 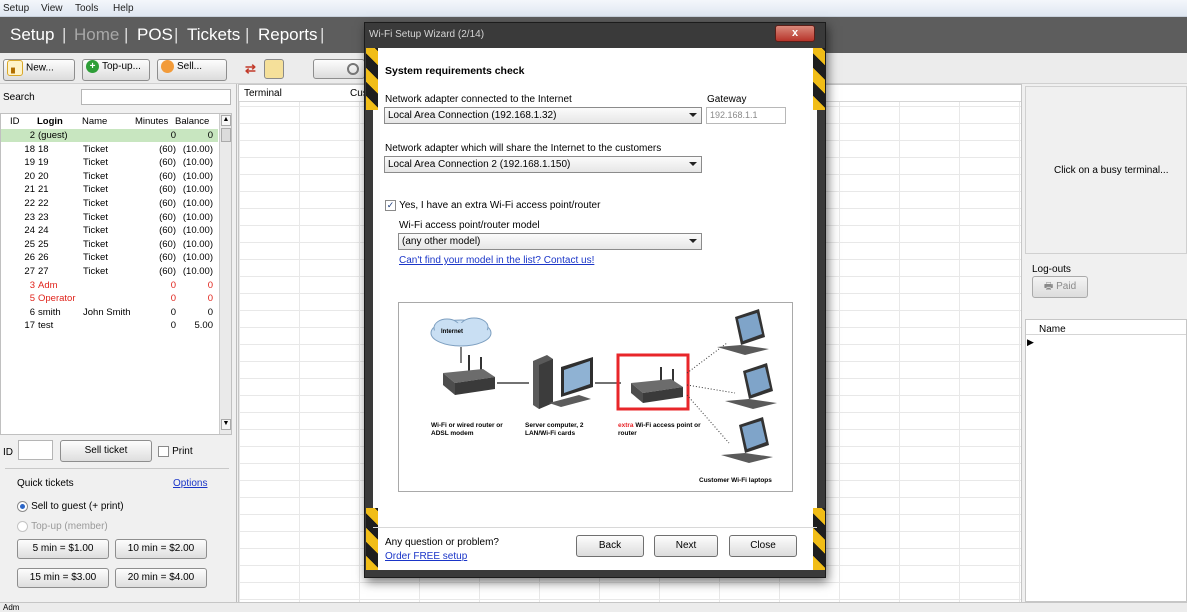 I want to click on dialog-footer-divider, so click(x=595, y=527).